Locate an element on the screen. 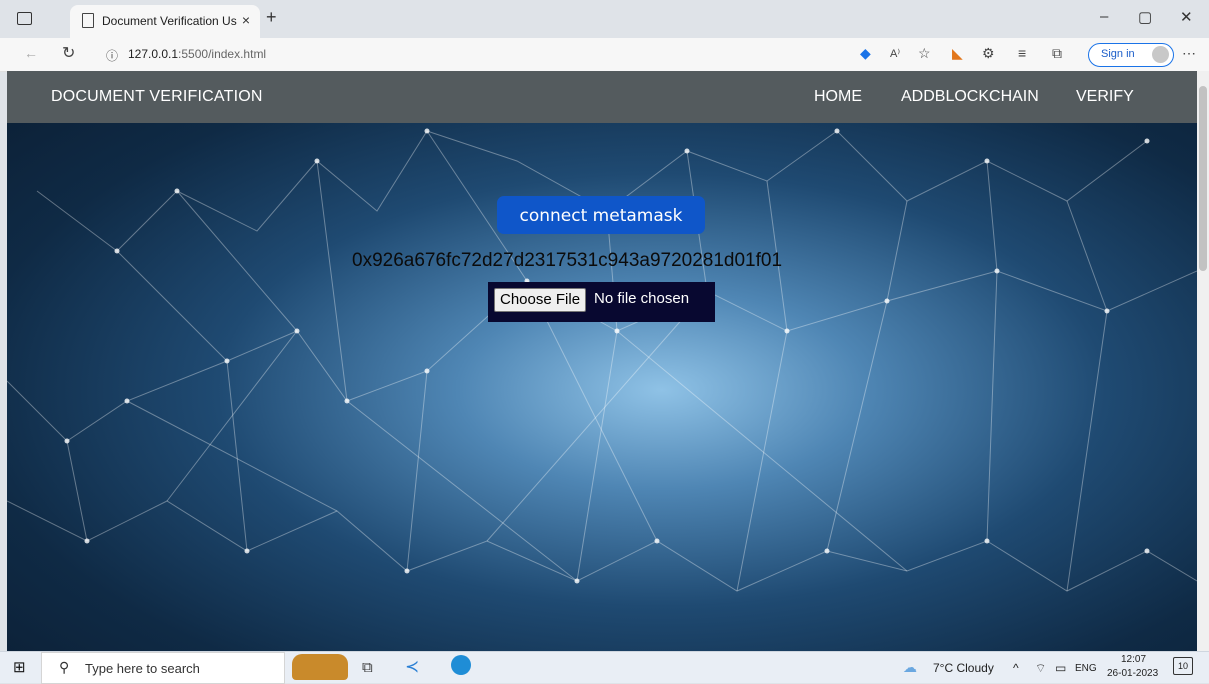  search-highlight-image is located at coordinates (320, 667).